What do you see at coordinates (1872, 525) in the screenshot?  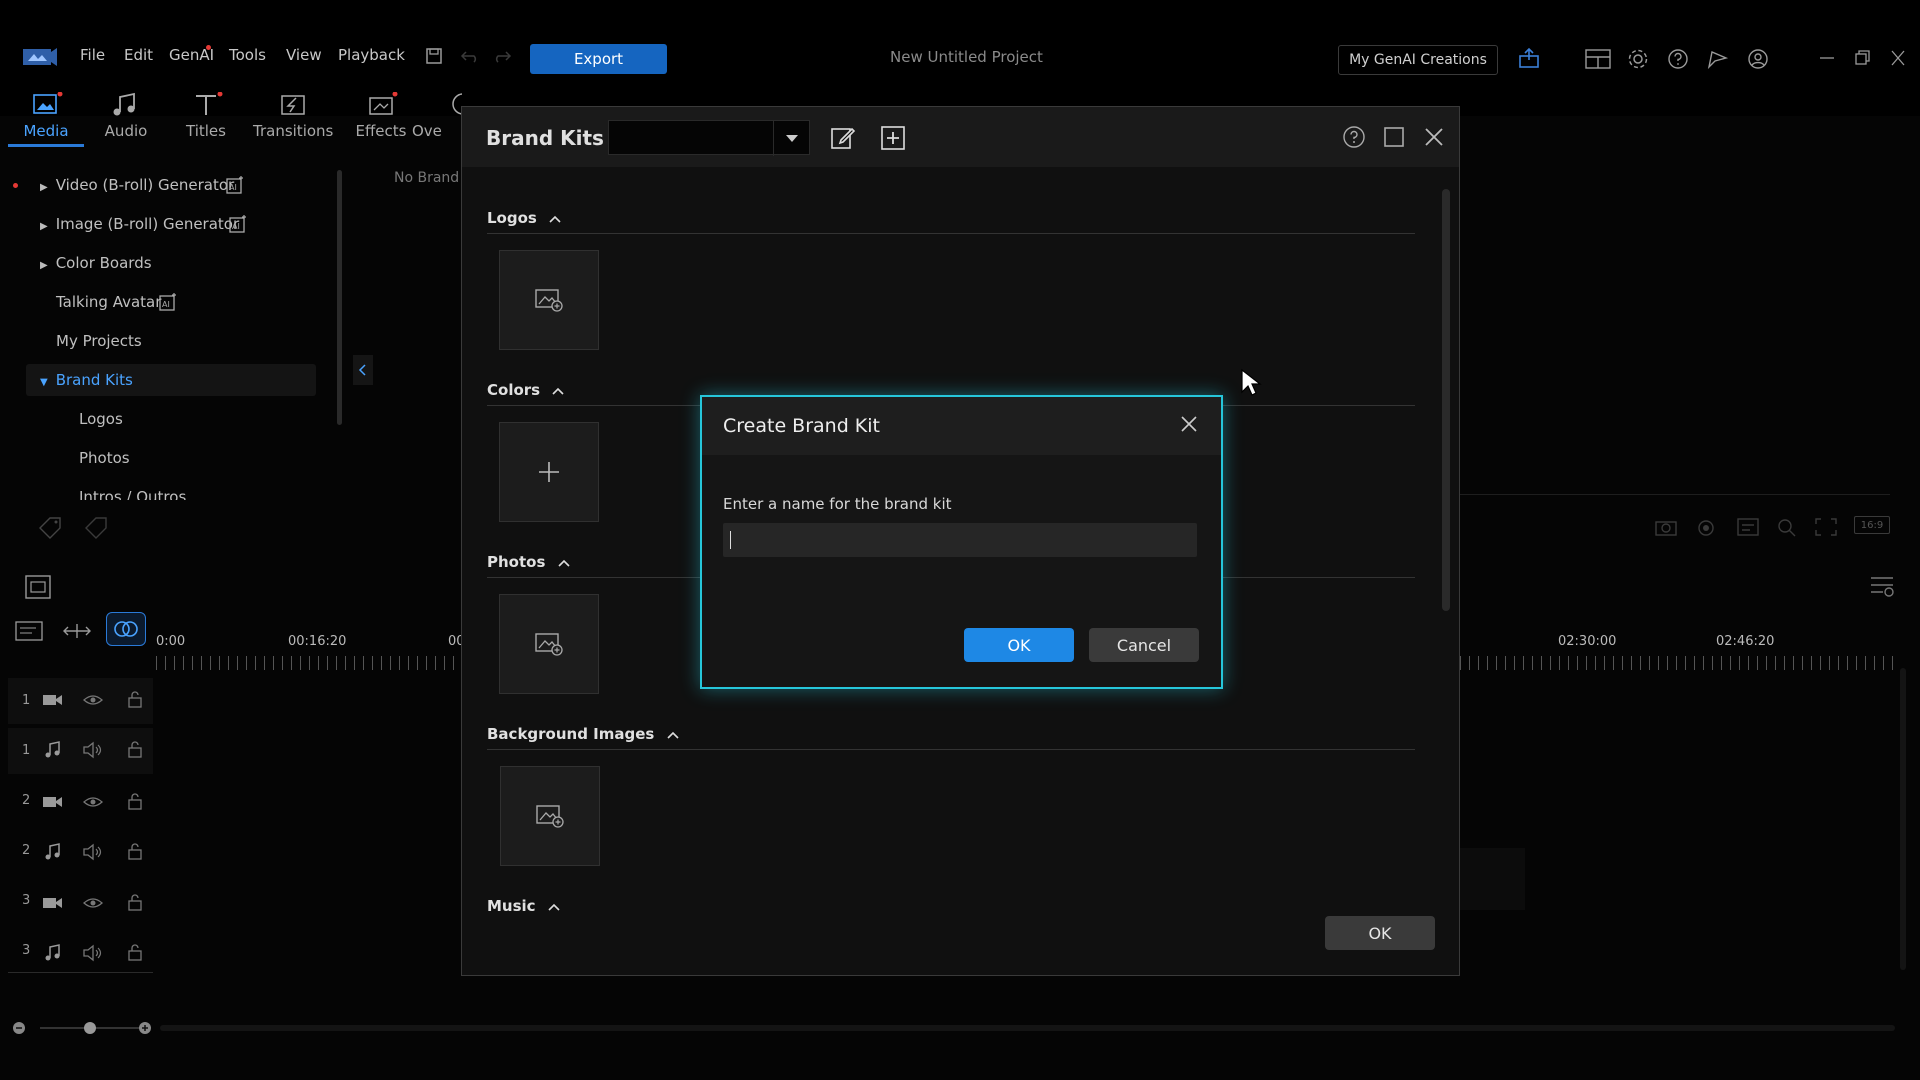 I see `aspect-ratio-button: 16:9` at bounding box center [1872, 525].